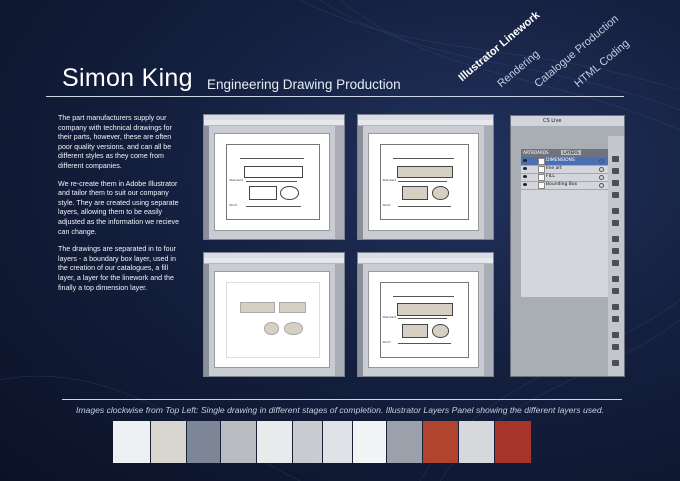 The image size is (680, 481). I want to click on page-title: Simon King, so click(127, 78).